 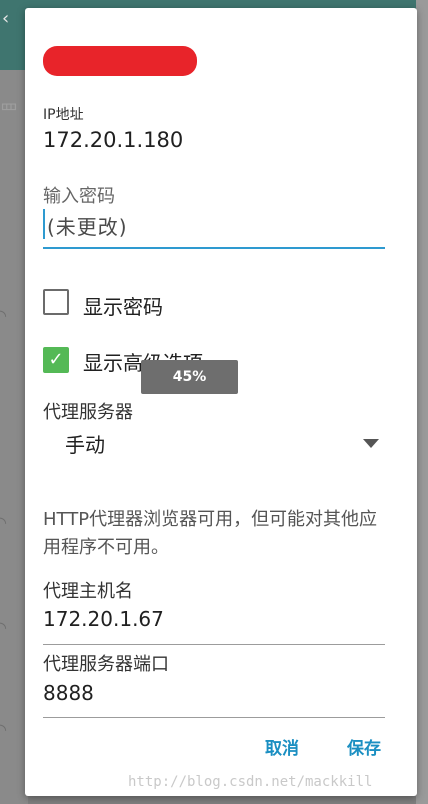 What do you see at coordinates (189, 377) in the screenshot?
I see `progress-toast: 45%` at bounding box center [189, 377].